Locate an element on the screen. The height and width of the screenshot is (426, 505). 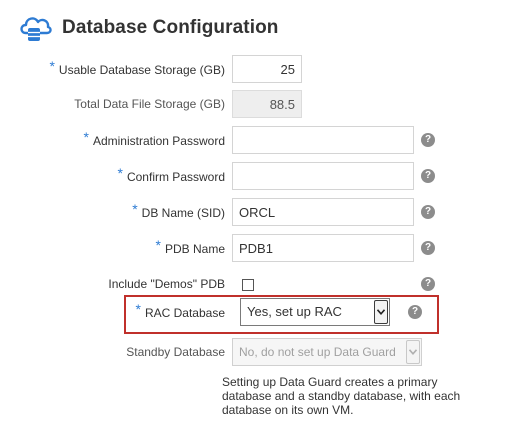
usable-storage-row: * Usable Database Storage (GB) is located at coordinates (252, 69).